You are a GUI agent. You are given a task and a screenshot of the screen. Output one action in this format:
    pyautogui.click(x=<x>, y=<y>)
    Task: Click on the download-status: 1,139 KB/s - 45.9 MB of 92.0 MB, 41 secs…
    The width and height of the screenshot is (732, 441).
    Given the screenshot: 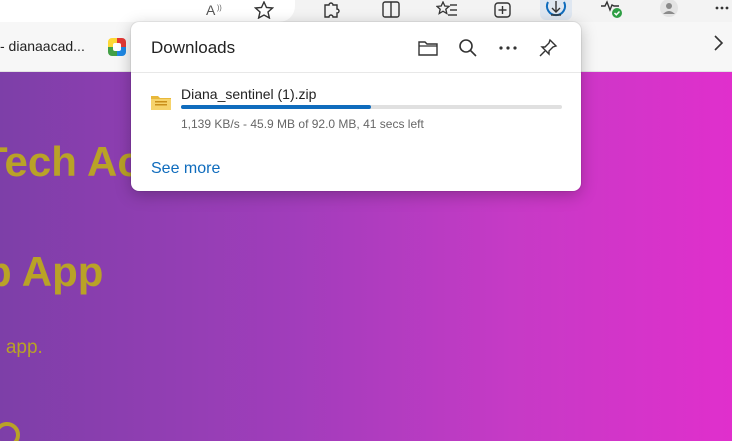 What is the action you would take?
    pyautogui.click(x=302, y=124)
    